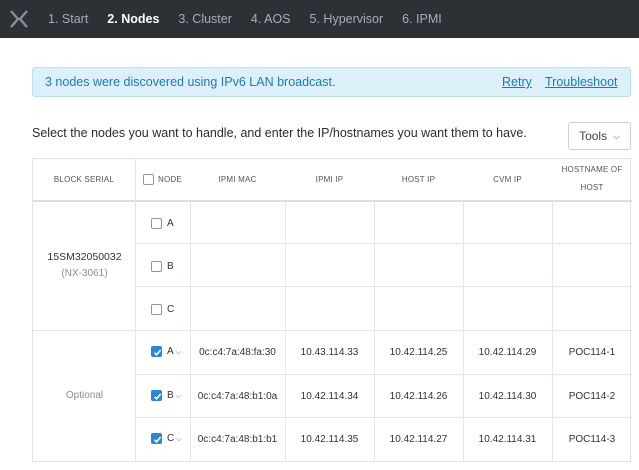 This screenshot has width=639, height=470. What do you see at coordinates (422, 19) in the screenshot?
I see `step-ipmi: 6. IPMI` at bounding box center [422, 19].